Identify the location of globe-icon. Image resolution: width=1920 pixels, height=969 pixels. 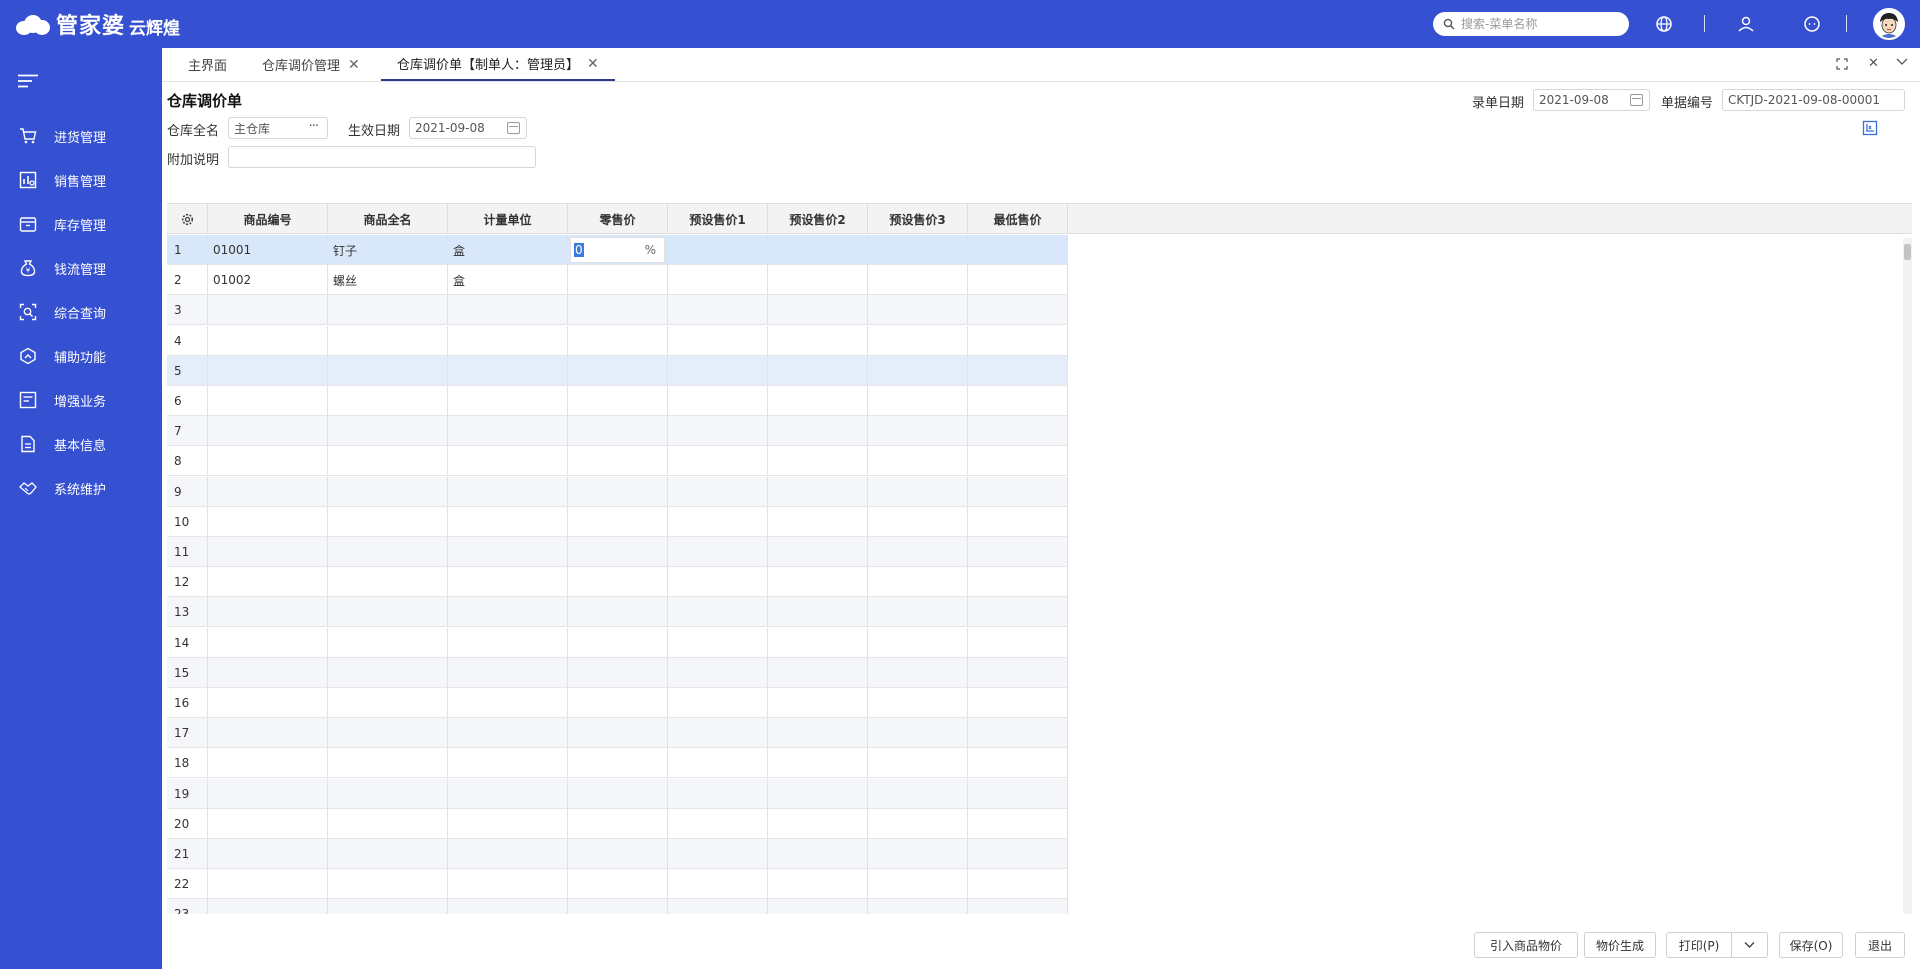
(1664, 24).